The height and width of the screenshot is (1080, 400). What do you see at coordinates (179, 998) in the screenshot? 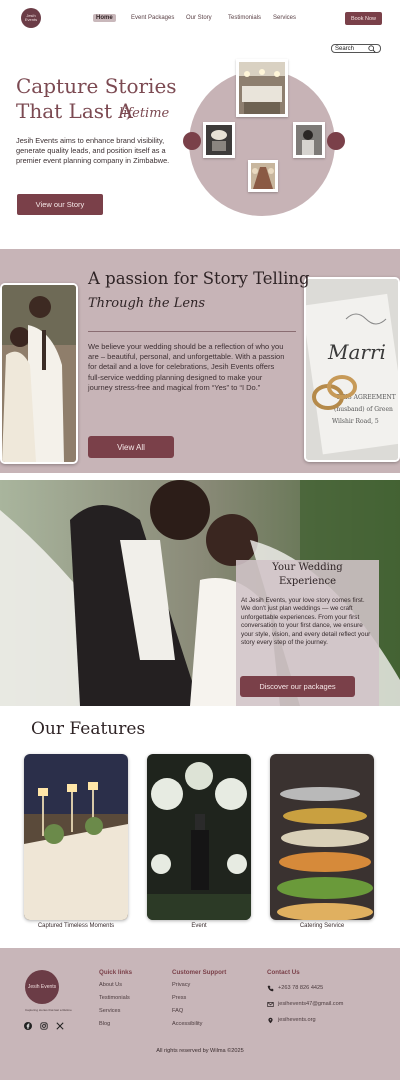
I see `footer-link-press: Press` at bounding box center [179, 998].